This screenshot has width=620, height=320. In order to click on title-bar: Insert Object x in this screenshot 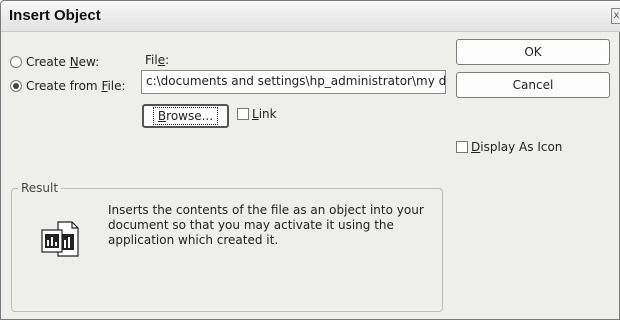, I will do `click(310, 16)`.